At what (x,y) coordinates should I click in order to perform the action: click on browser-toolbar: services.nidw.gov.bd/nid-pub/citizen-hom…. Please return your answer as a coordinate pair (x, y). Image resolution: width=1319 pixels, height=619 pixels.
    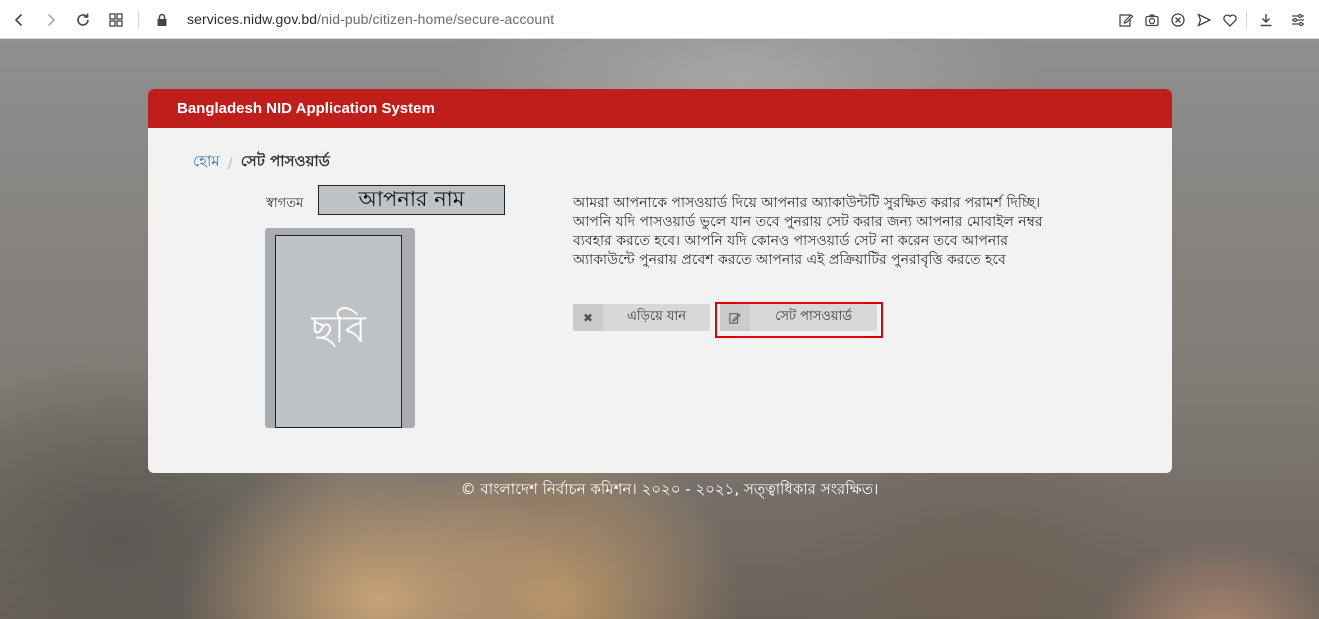
    Looking at the image, I should click on (659, 19).